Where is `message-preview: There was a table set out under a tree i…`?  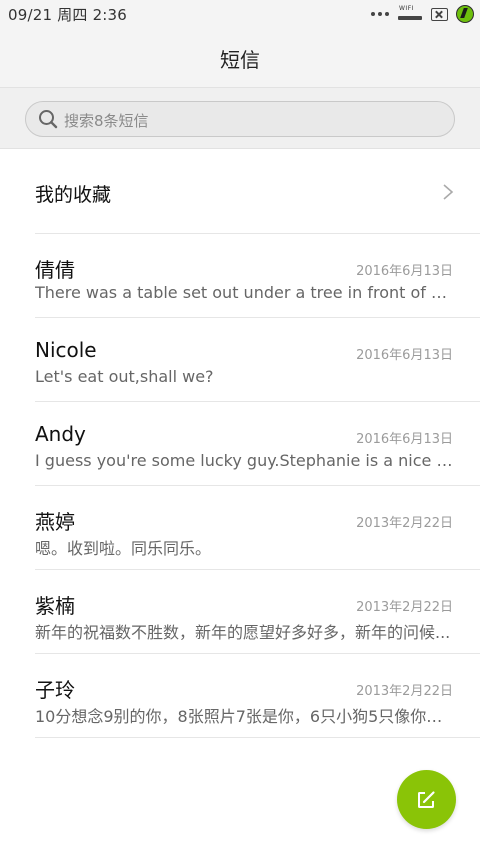 message-preview: There was a table set out under a tree i… is located at coordinates (244, 292).